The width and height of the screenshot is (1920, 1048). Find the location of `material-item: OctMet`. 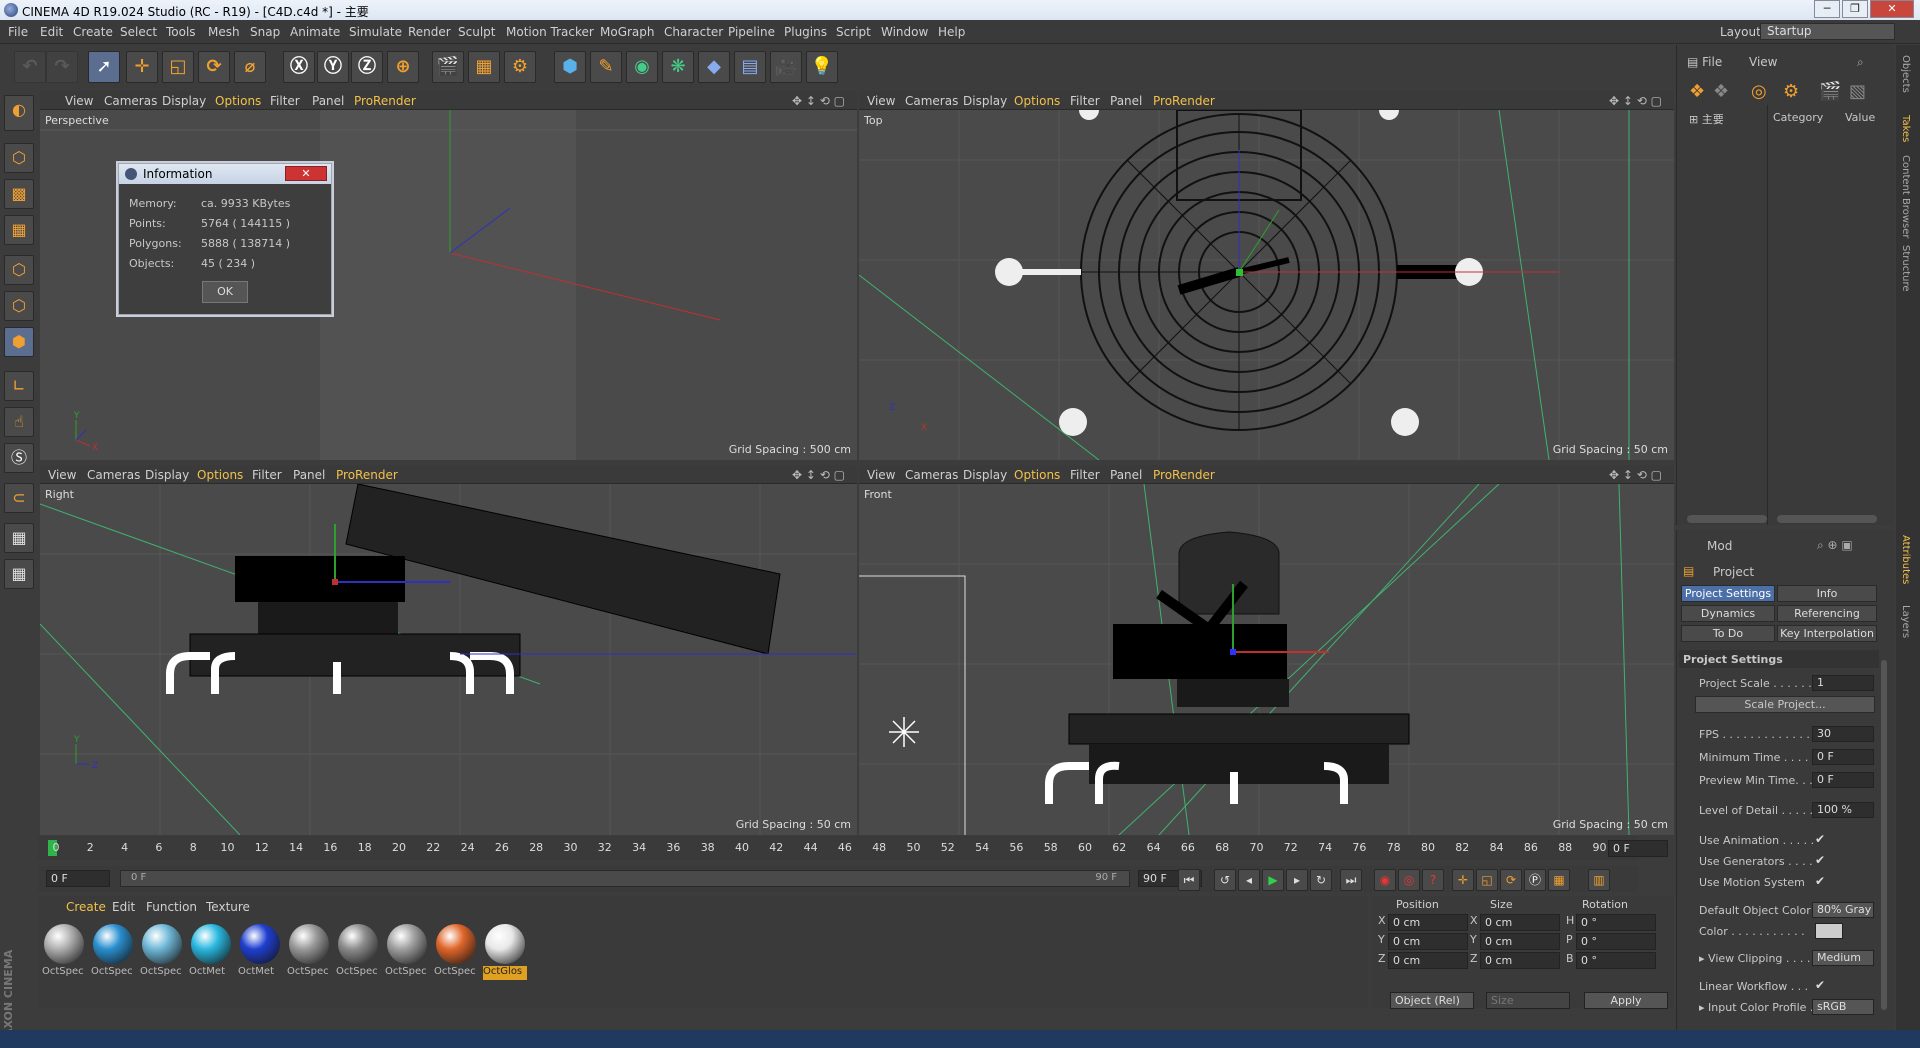

material-item: OctMet is located at coordinates (211, 957).